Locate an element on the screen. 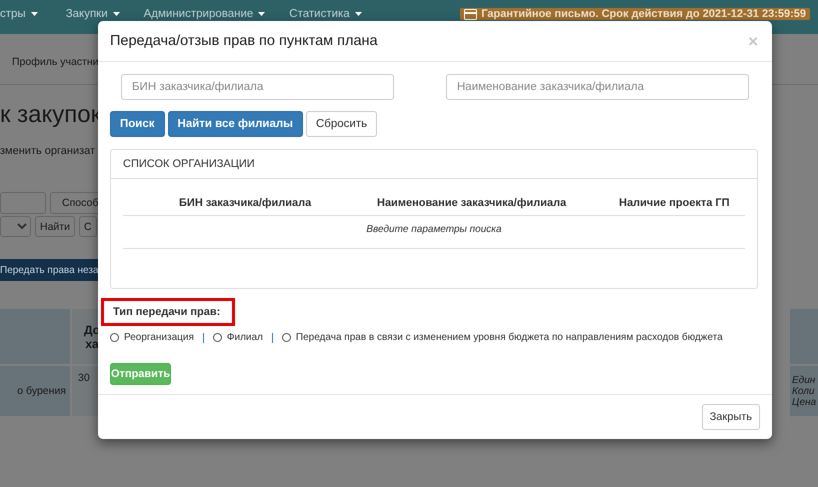  find-button: Найти is located at coordinates (55, 226).